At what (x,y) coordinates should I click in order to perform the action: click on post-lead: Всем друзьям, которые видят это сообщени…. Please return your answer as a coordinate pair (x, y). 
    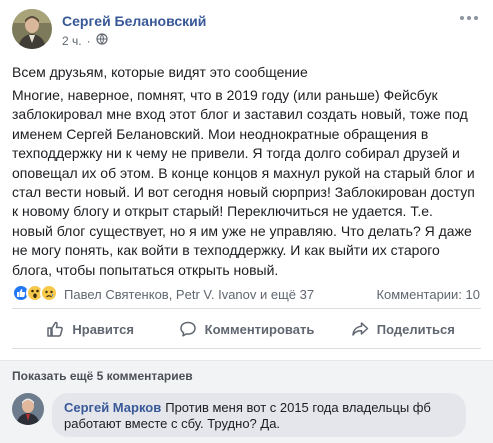
    Looking at the image, I should click on (160, 72).